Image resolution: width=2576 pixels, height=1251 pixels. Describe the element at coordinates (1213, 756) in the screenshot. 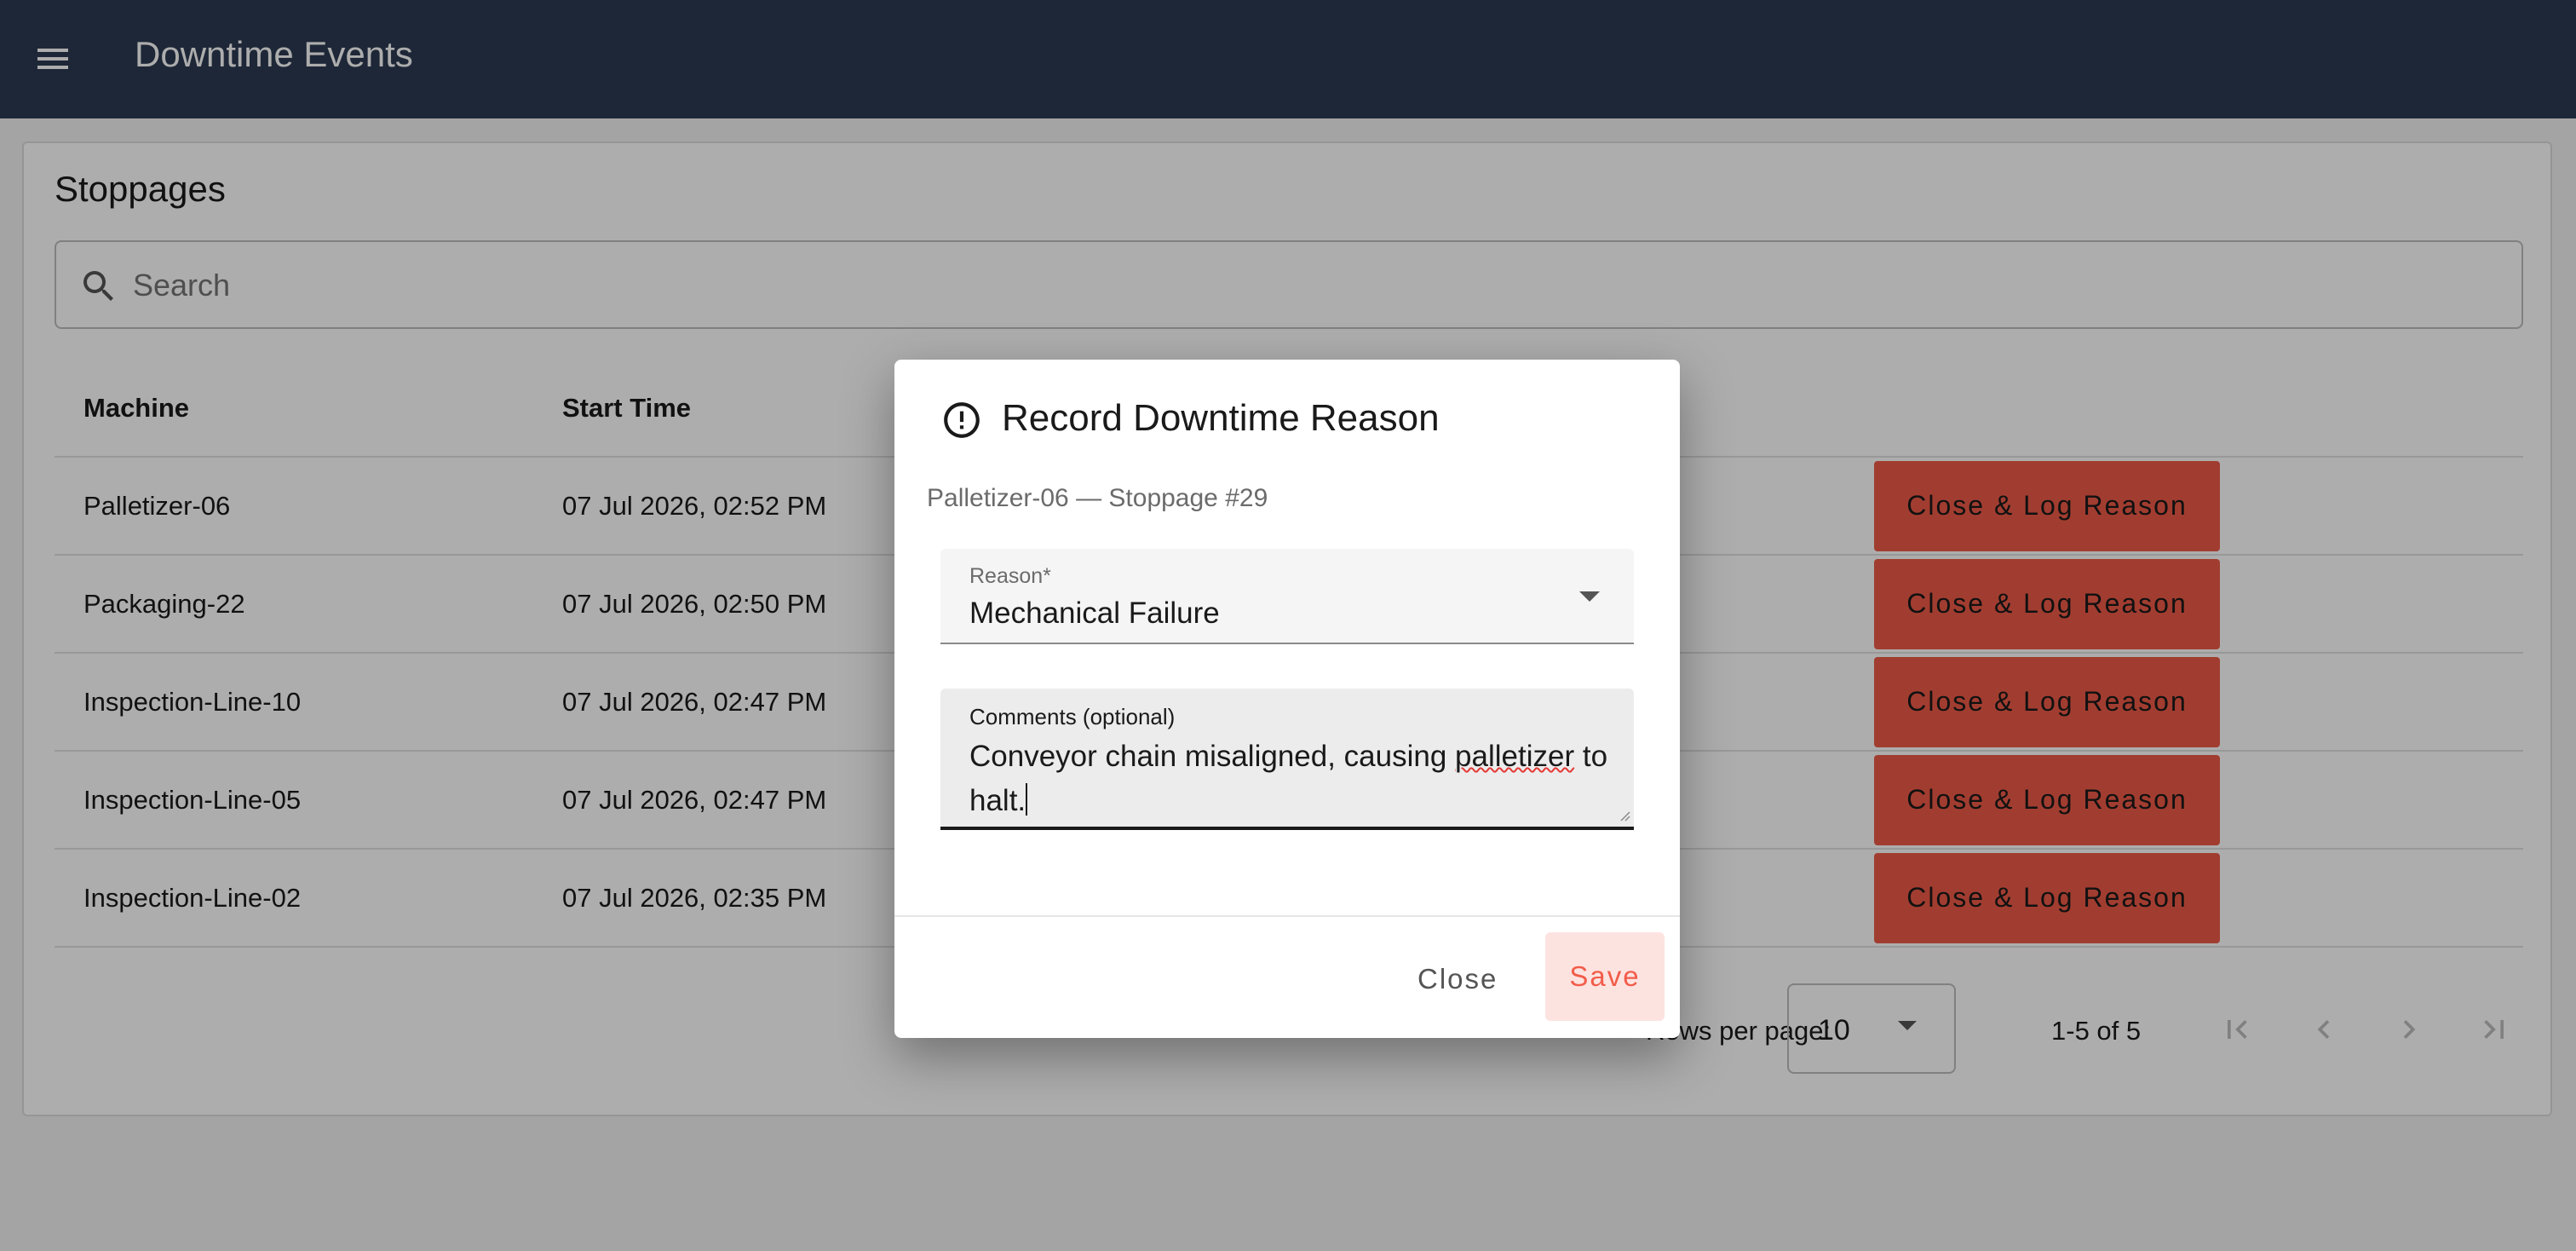

I see `comments-text-part: Conveyor chain misaligned, causing` at that location.